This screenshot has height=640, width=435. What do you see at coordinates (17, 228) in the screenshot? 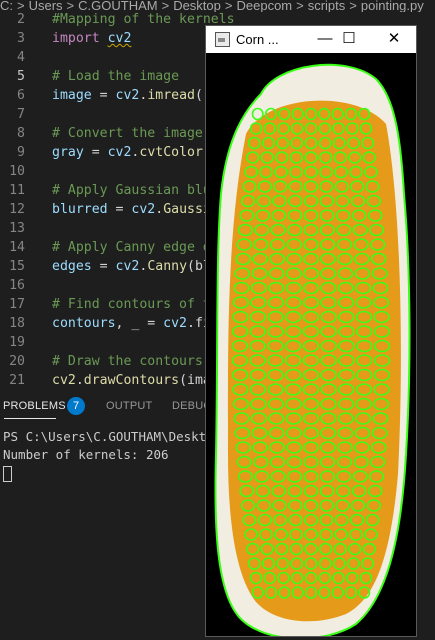
I see `line-number: 13` at bounding box center [17, 228].